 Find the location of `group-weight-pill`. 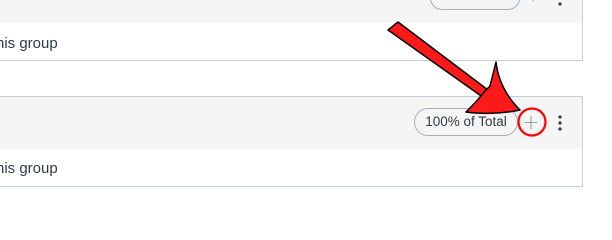

group-weight-pill is located at coordinates (475, 5).